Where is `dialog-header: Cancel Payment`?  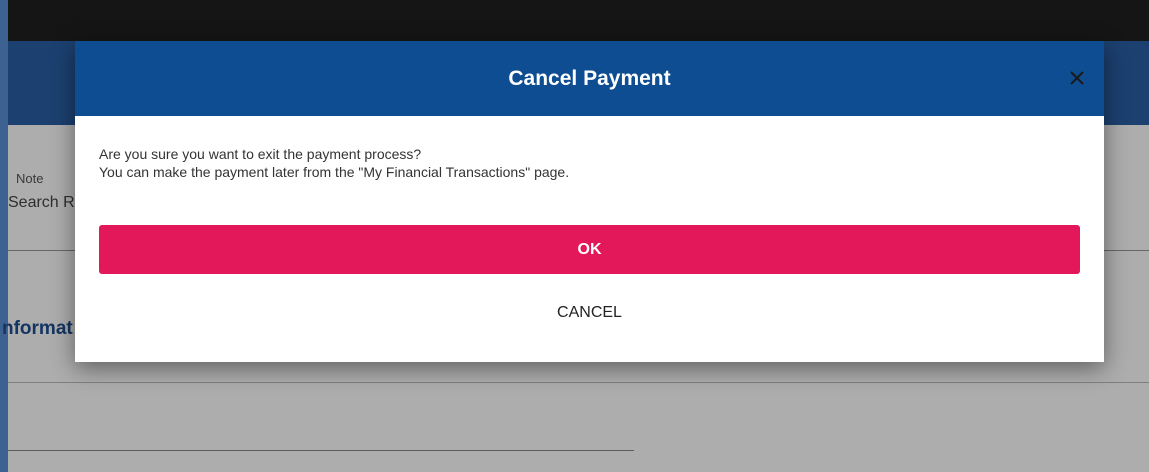 dialog-header: Cancel Payment is located at coordinates (589, 78).